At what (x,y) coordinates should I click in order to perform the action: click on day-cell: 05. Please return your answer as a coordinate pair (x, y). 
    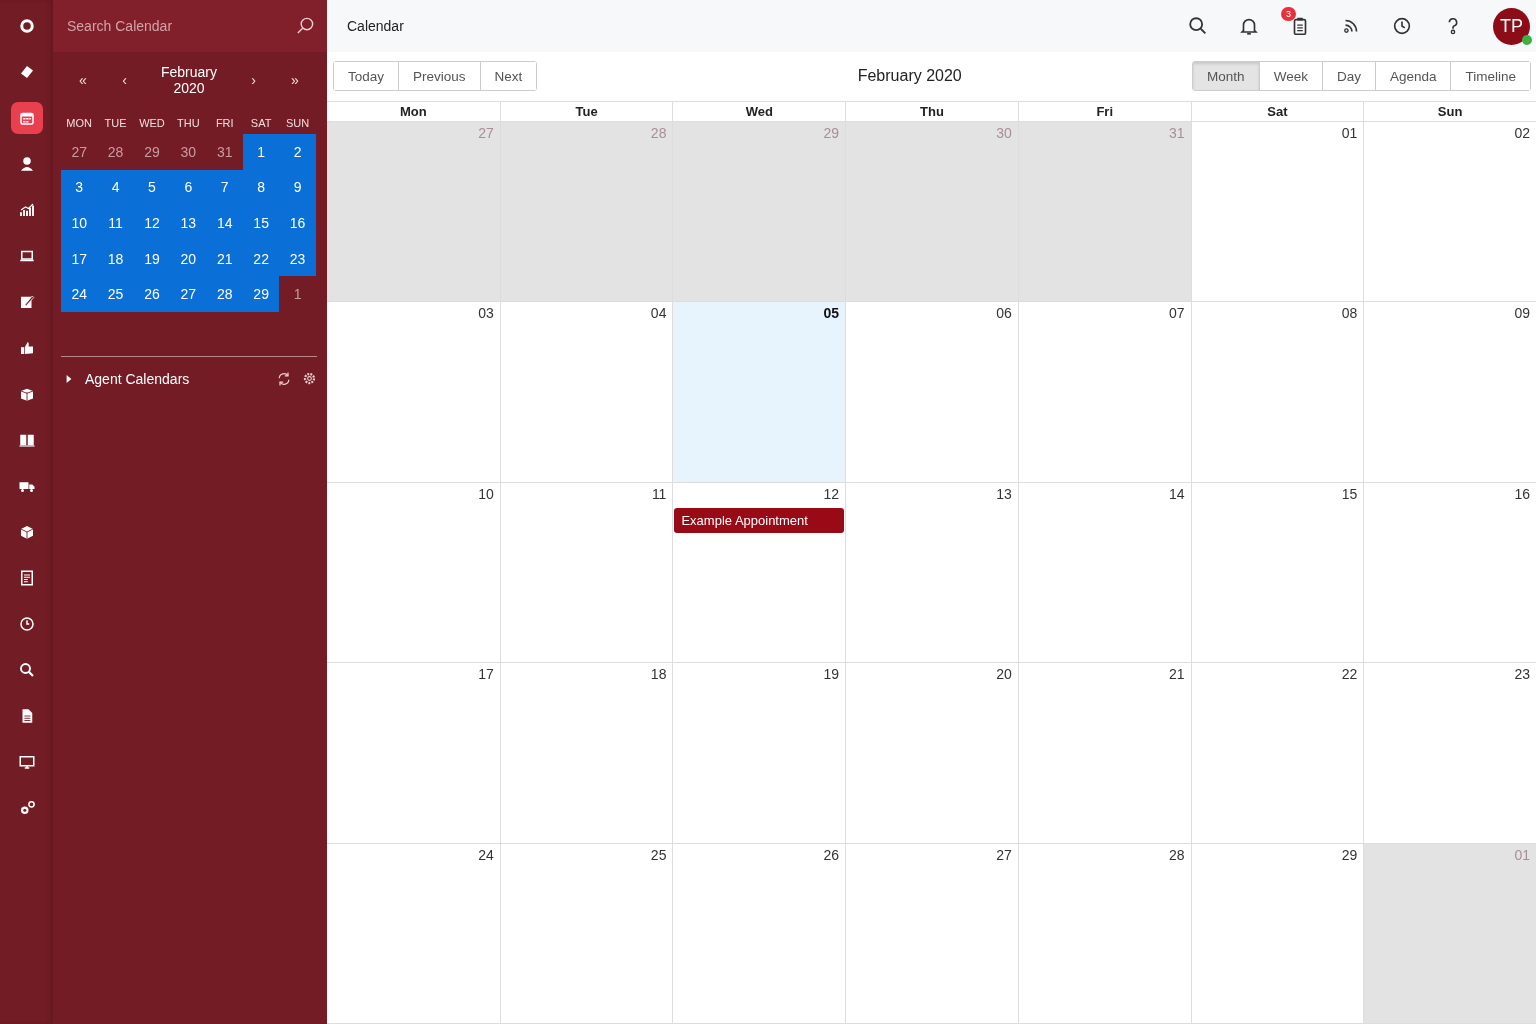
    Looking at the image, I should click on (759, 392).